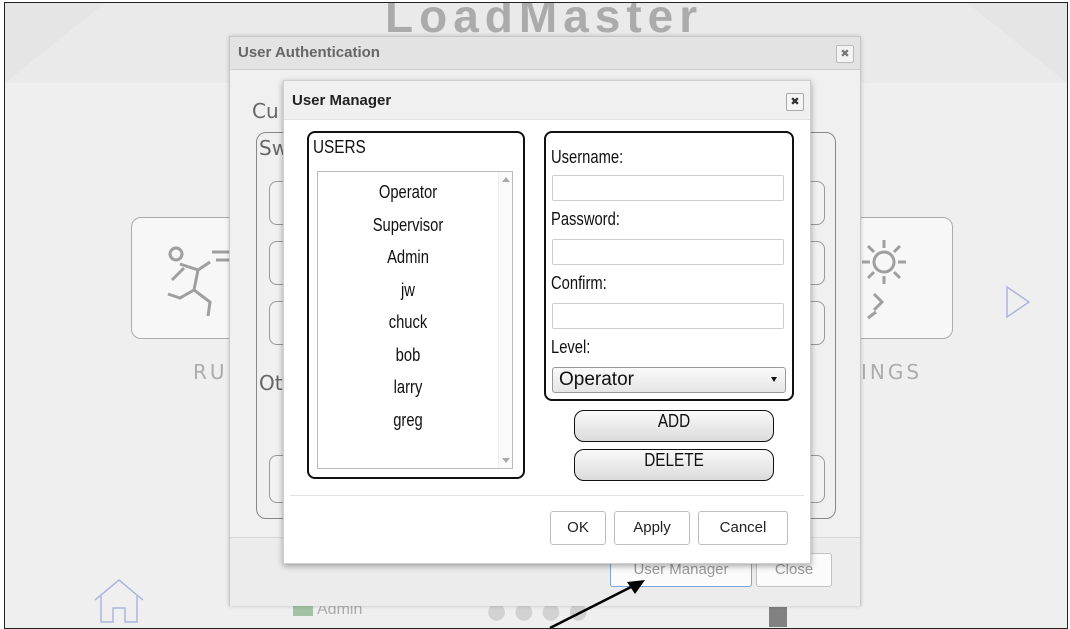  I want to click on annotation-arrow-icon, so click(597, 604).